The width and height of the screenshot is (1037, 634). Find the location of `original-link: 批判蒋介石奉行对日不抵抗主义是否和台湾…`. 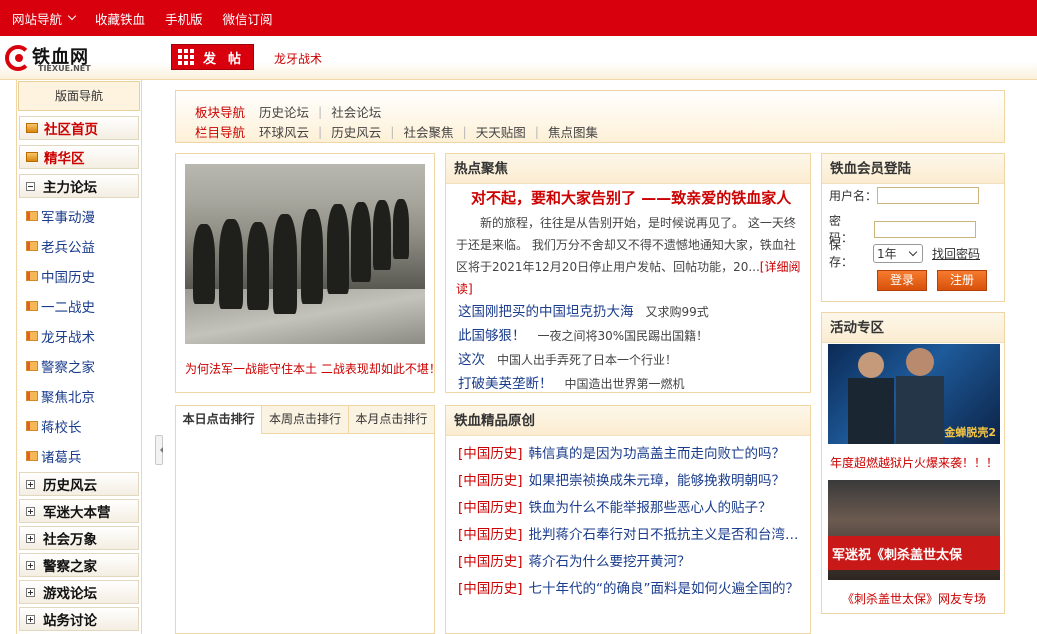

original-link: 批判蒋介石奉行对日不抵抗主义是否和台湾… is located at coordinates (664, 533).